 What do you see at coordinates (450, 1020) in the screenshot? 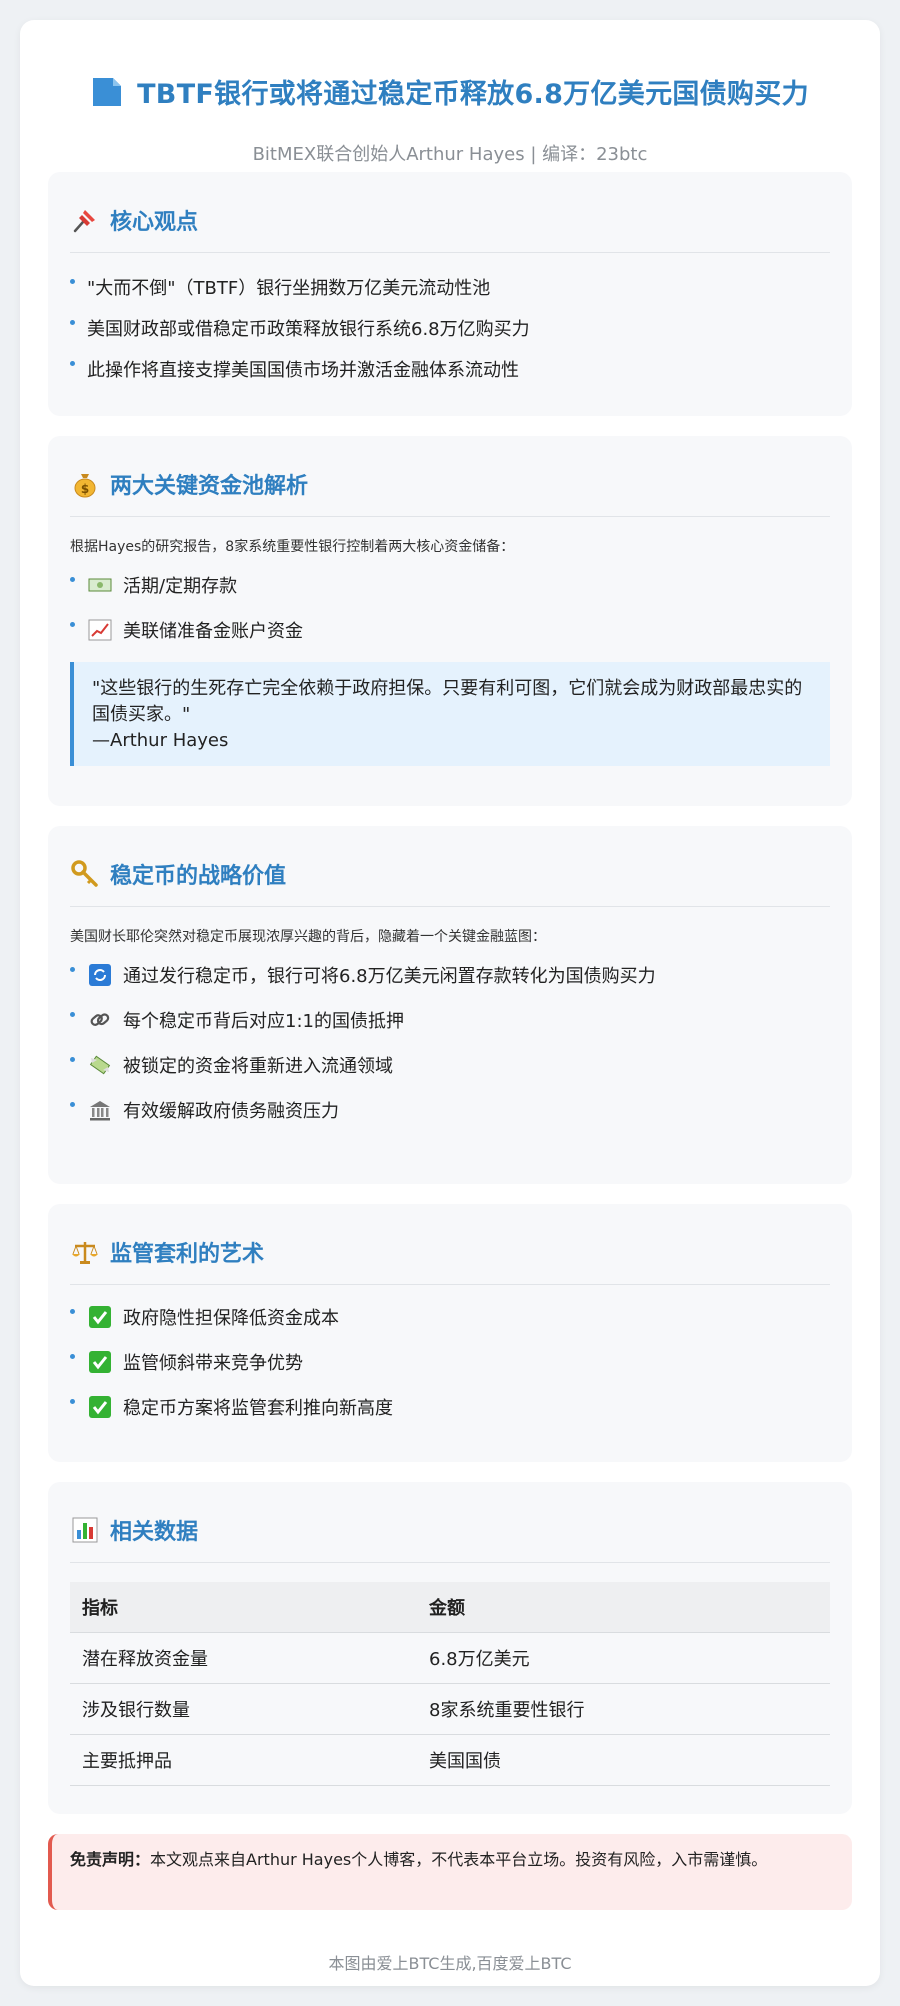
I see `list-item: 每个稳定币背后对应1:1的国债抵押` at bounding box center [450, 1020].